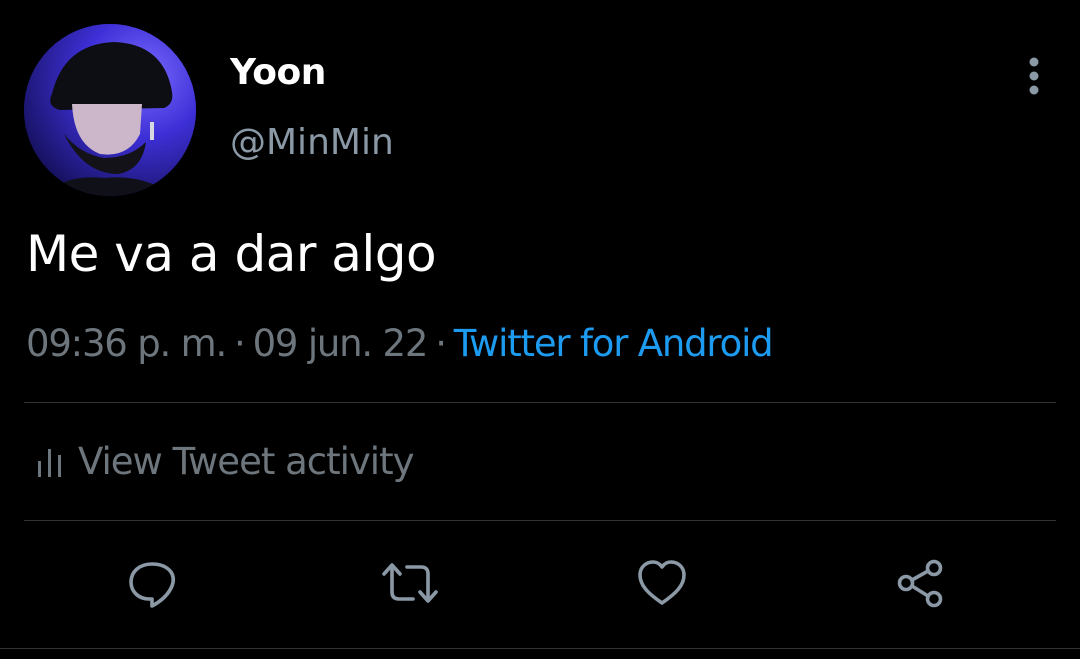 The image size is (1080, 659). I want to click on retweet-arrows-icon, so click(410, 583).